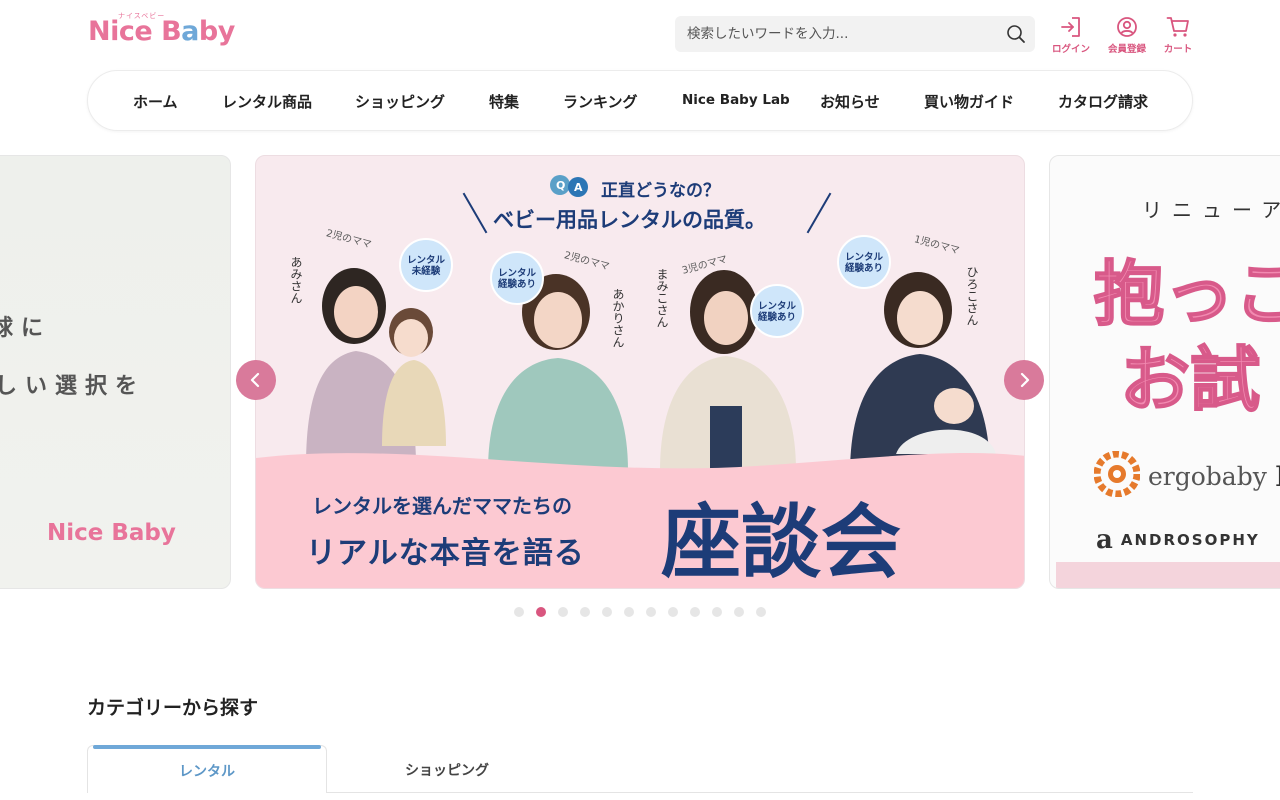 This screenshot has height=800, width=1280. What do you see at coordinates (267, 101) in the screenshot?
I see `nav-item-rental: レンタル商品` at bounding box center [267, 101].